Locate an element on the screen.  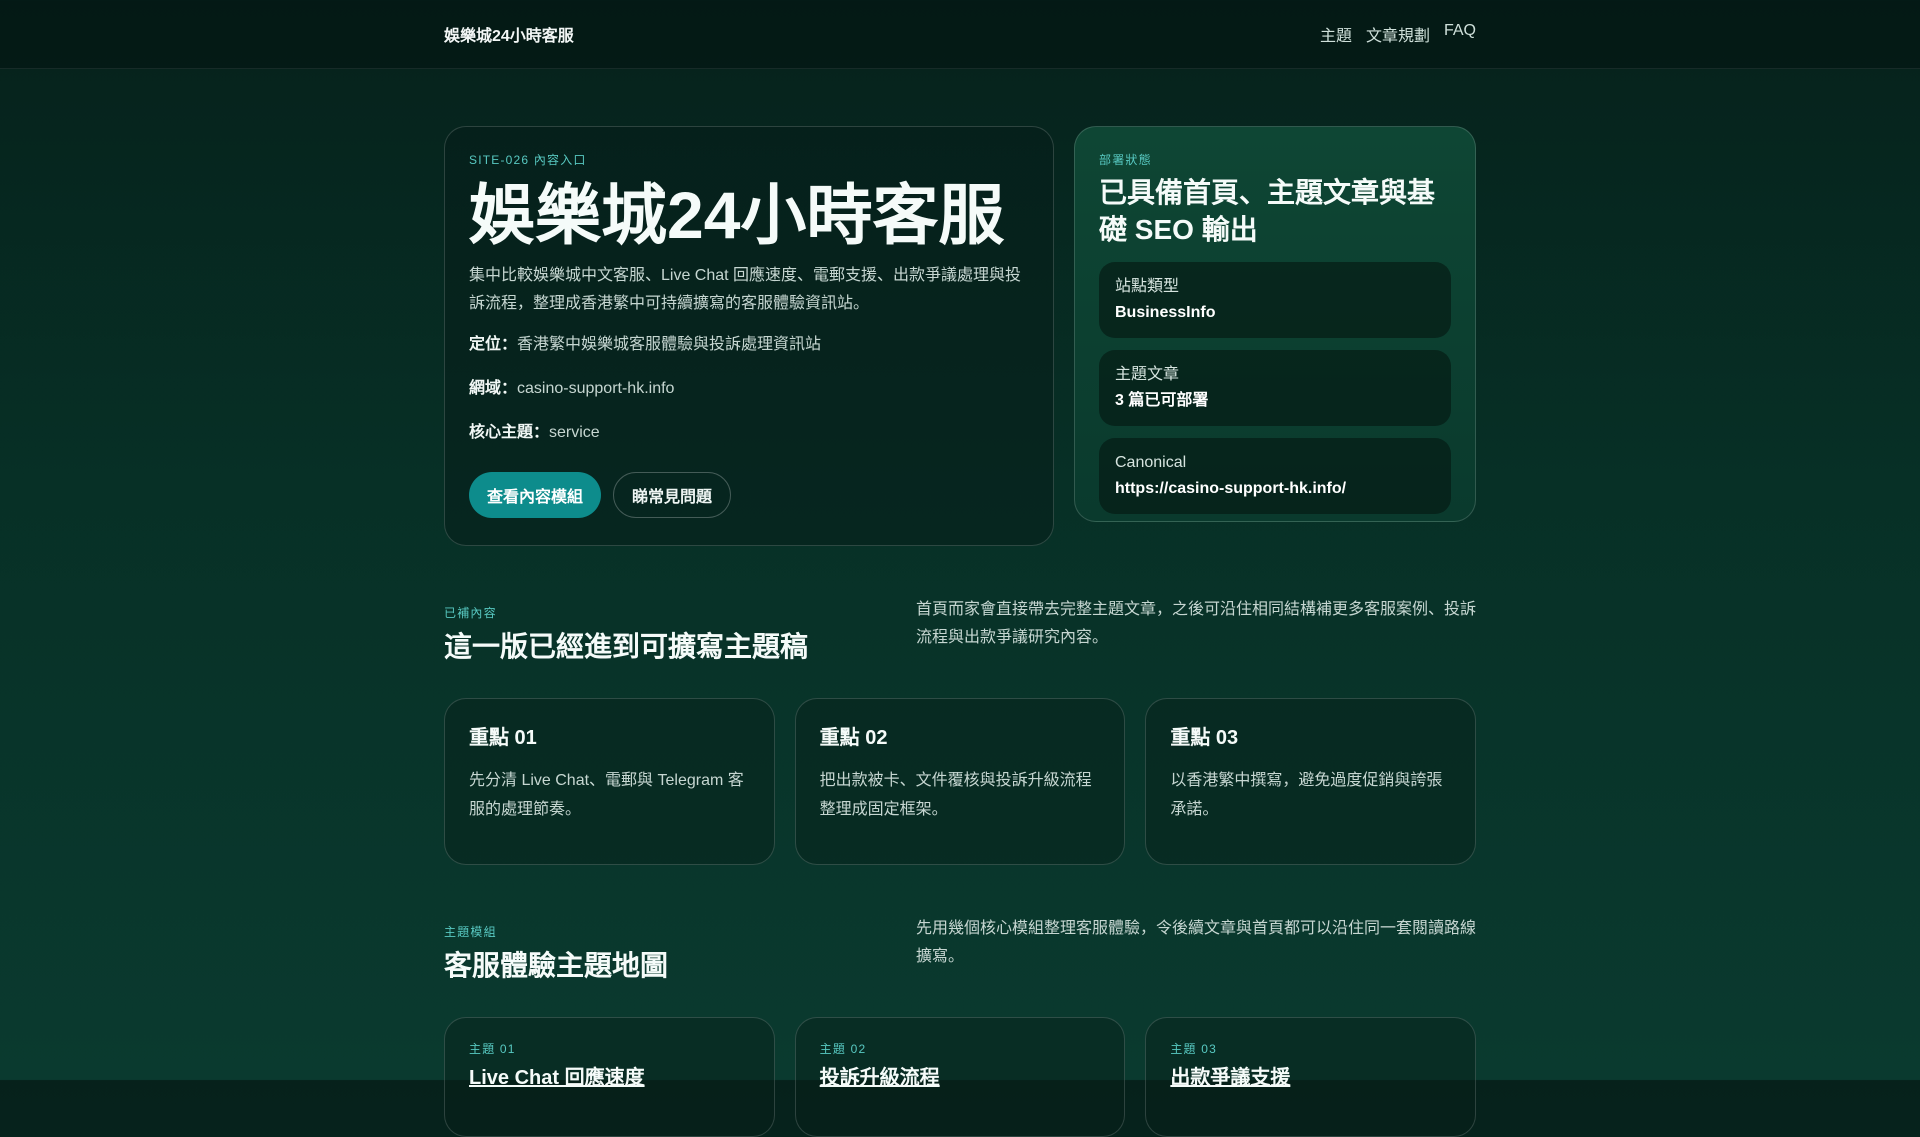
positioning-label: 定位： is located at coordinates (493, 344).